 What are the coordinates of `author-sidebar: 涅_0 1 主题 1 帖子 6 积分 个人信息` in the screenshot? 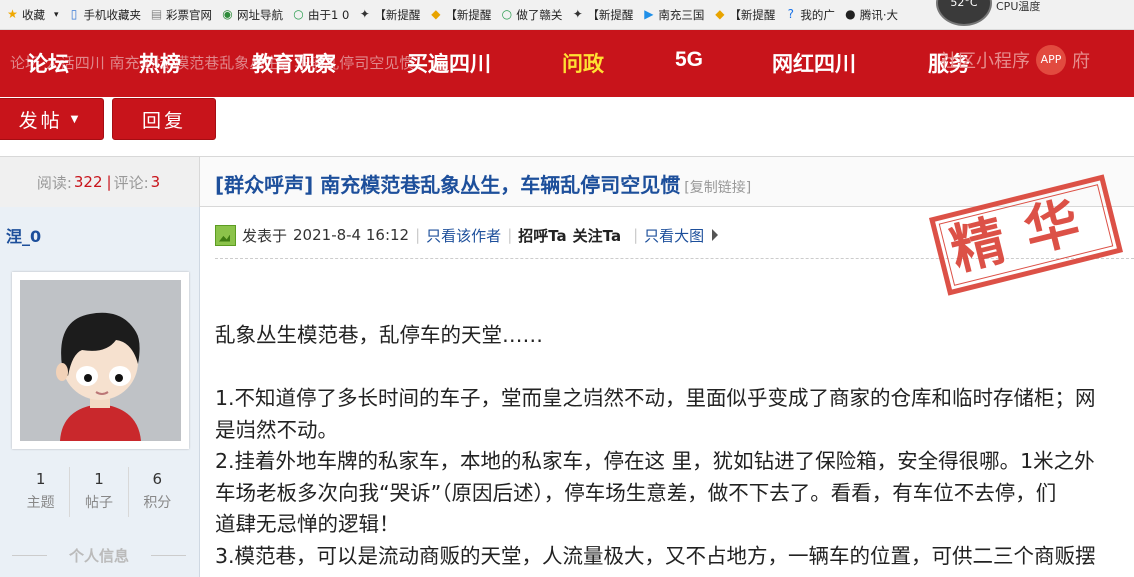 It's located at (100, 392).